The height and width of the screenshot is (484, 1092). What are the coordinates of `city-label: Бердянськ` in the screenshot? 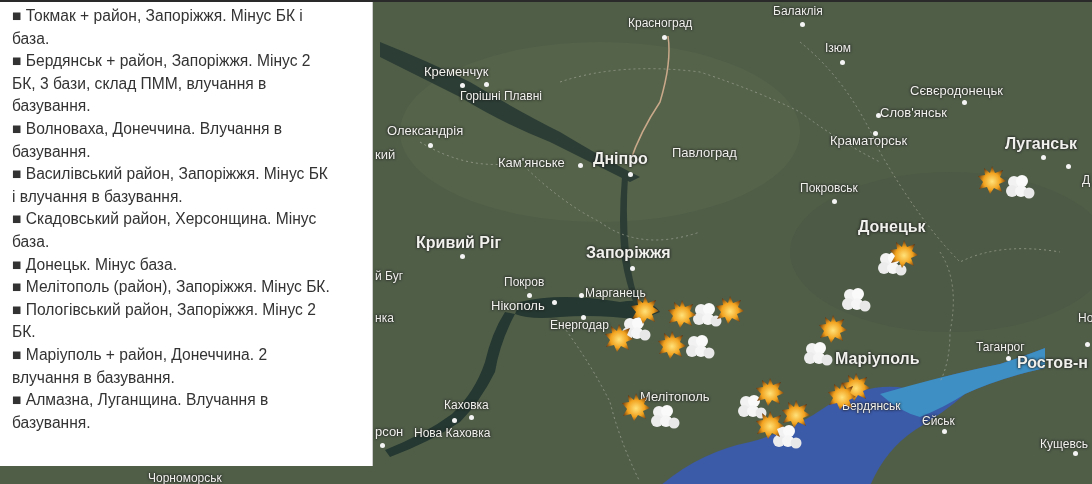 It's located at (871, 407).